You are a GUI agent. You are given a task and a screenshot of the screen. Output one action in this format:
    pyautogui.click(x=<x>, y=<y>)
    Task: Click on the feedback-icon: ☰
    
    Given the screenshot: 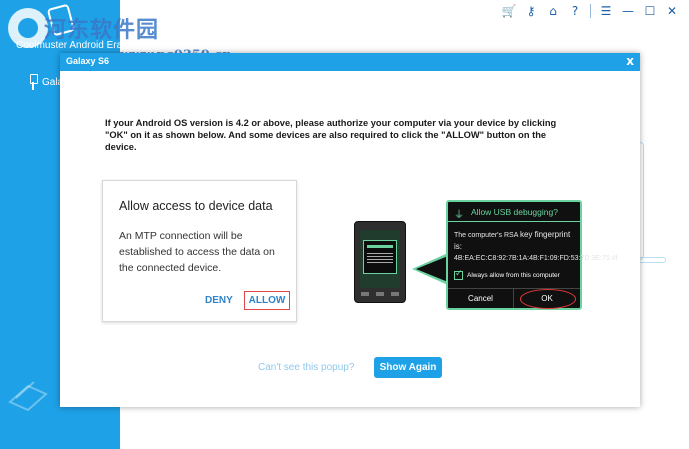 What is the action you would take?
    pyautogui.click(x=606, y=11)
    